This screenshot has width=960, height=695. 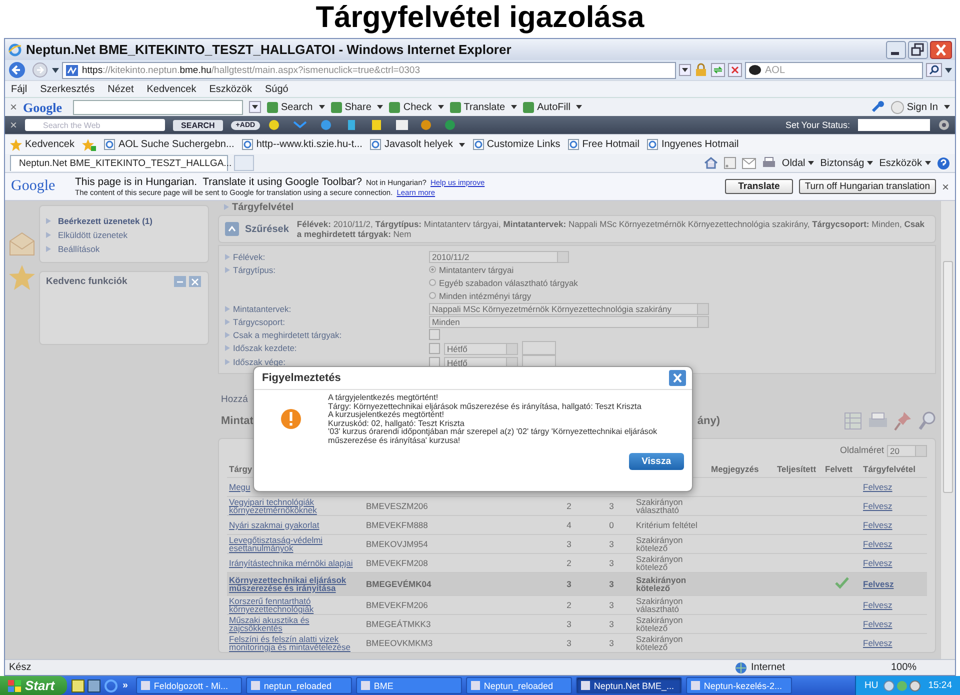 What do you see at coordinates (921, 667) in the screenshot?
I see `zoom-level: 100%` at bounding box center [921, 667].